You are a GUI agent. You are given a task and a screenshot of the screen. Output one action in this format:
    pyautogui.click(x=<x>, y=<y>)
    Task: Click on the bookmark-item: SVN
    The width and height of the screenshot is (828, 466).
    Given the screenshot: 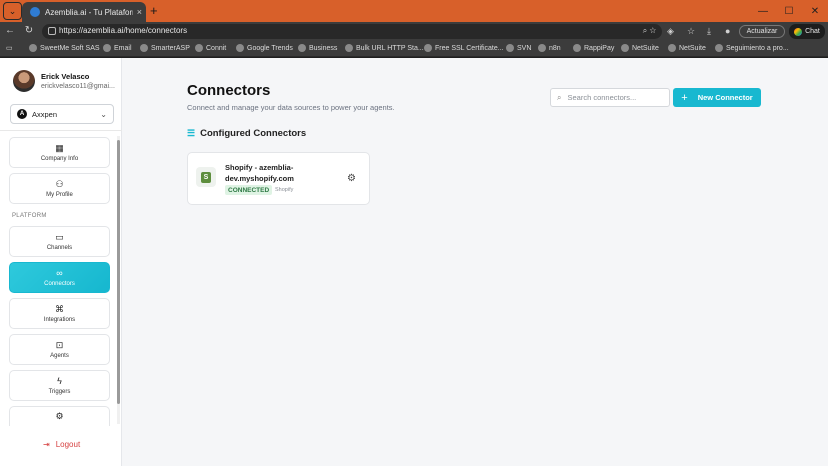 What is the action you would take?
    pyautogui.click(x=518, y=48)
    